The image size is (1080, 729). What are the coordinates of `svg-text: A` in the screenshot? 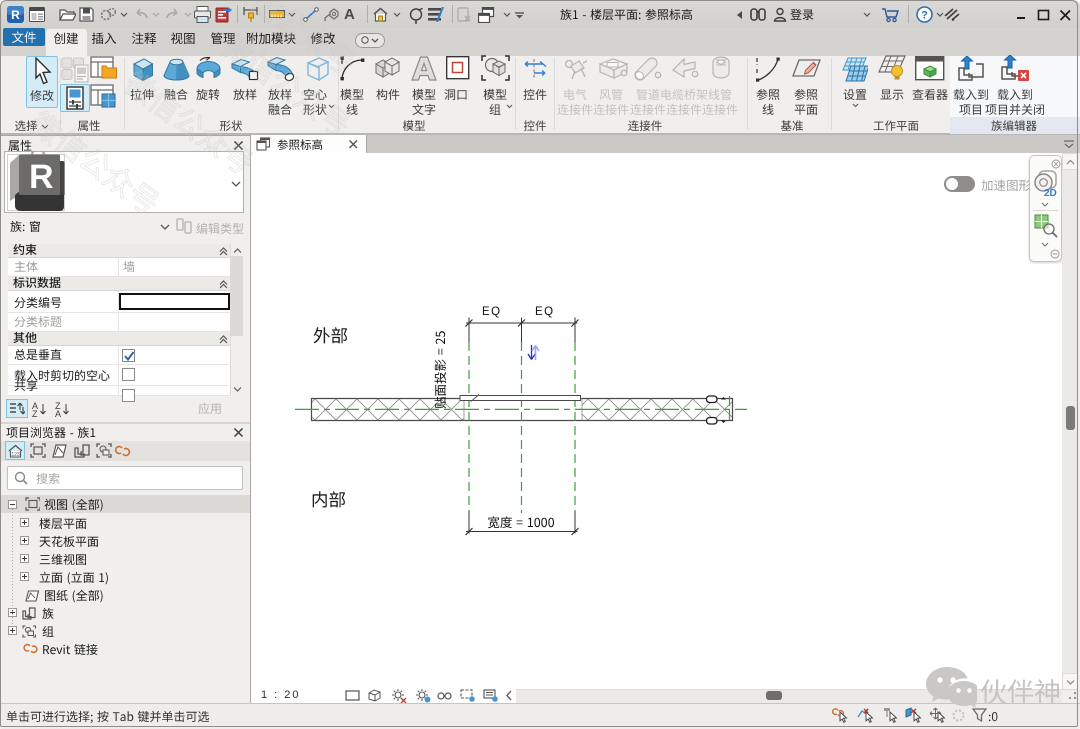 It's located at (58, 413).